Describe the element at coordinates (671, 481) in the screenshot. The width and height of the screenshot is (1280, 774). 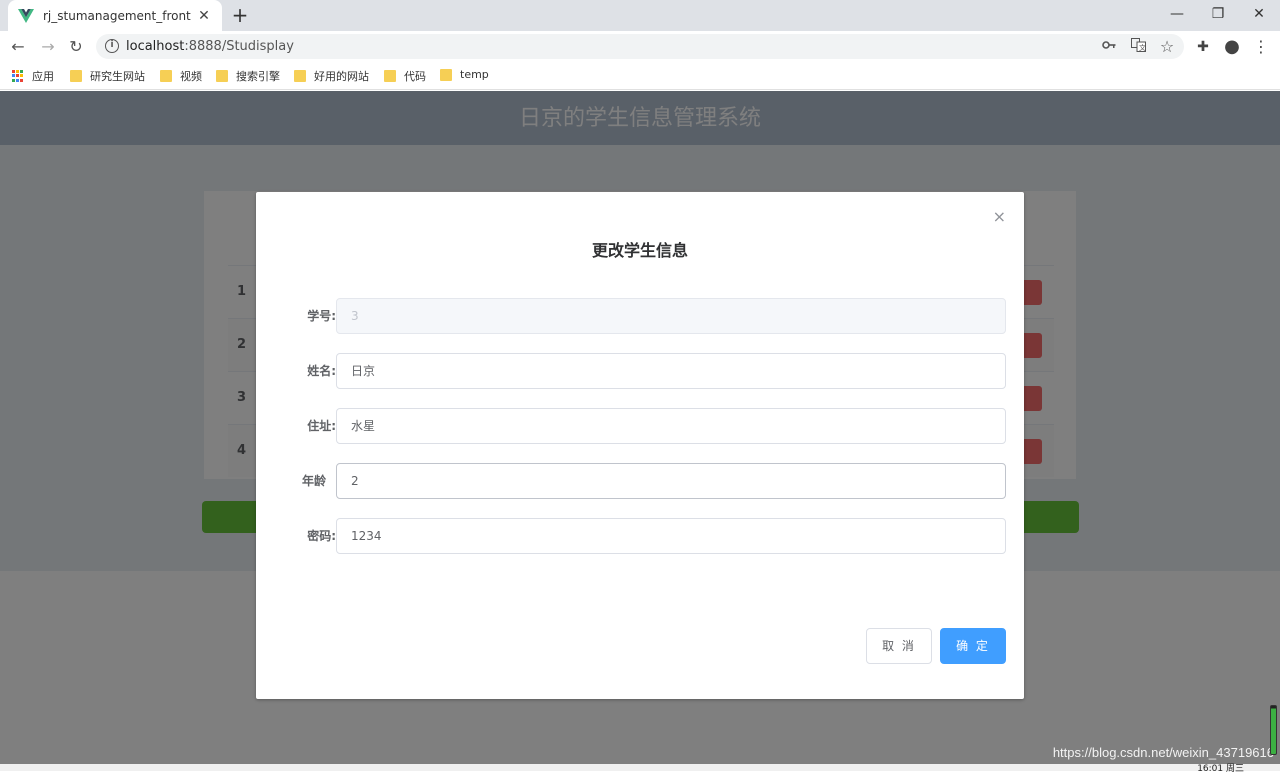
I see `age-field: 2` at that location.